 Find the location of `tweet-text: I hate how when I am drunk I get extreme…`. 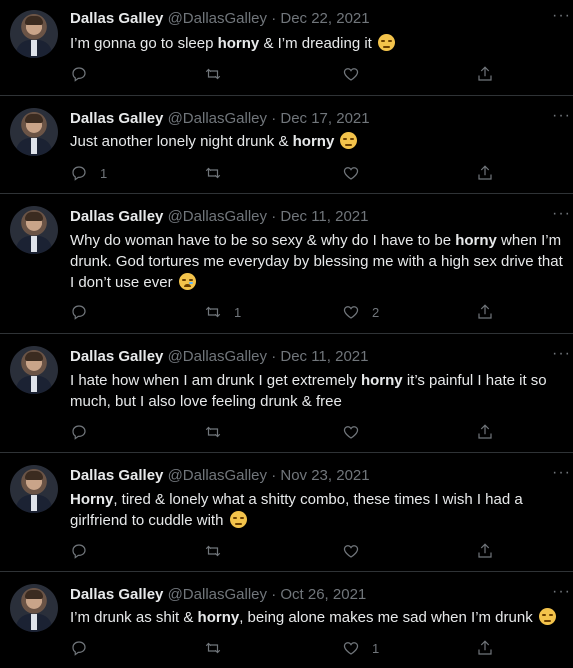

tweet-text: I hate how when I am drunk I get extreme… is located at coordinates (310, 391).